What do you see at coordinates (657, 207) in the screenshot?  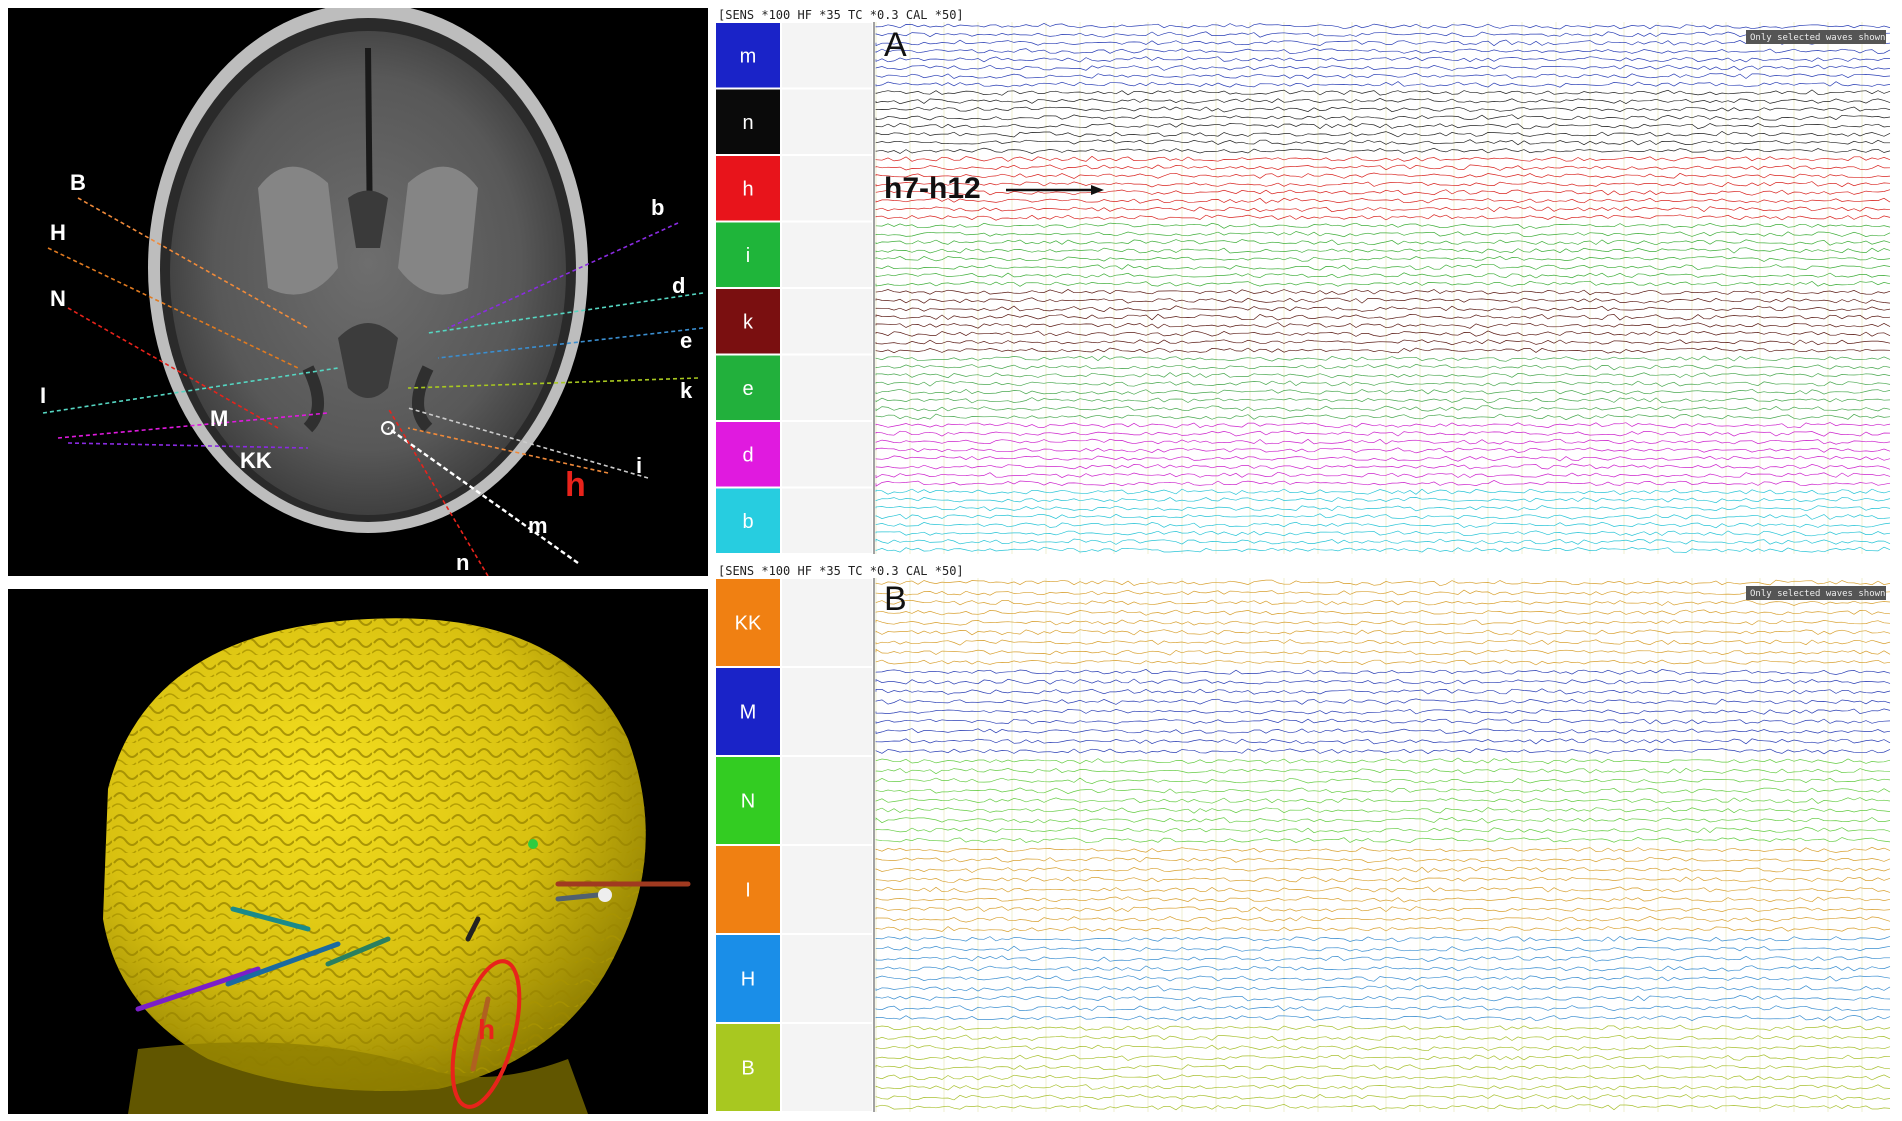 I see `mri-label-b: b` at bounding box center [657, 207].